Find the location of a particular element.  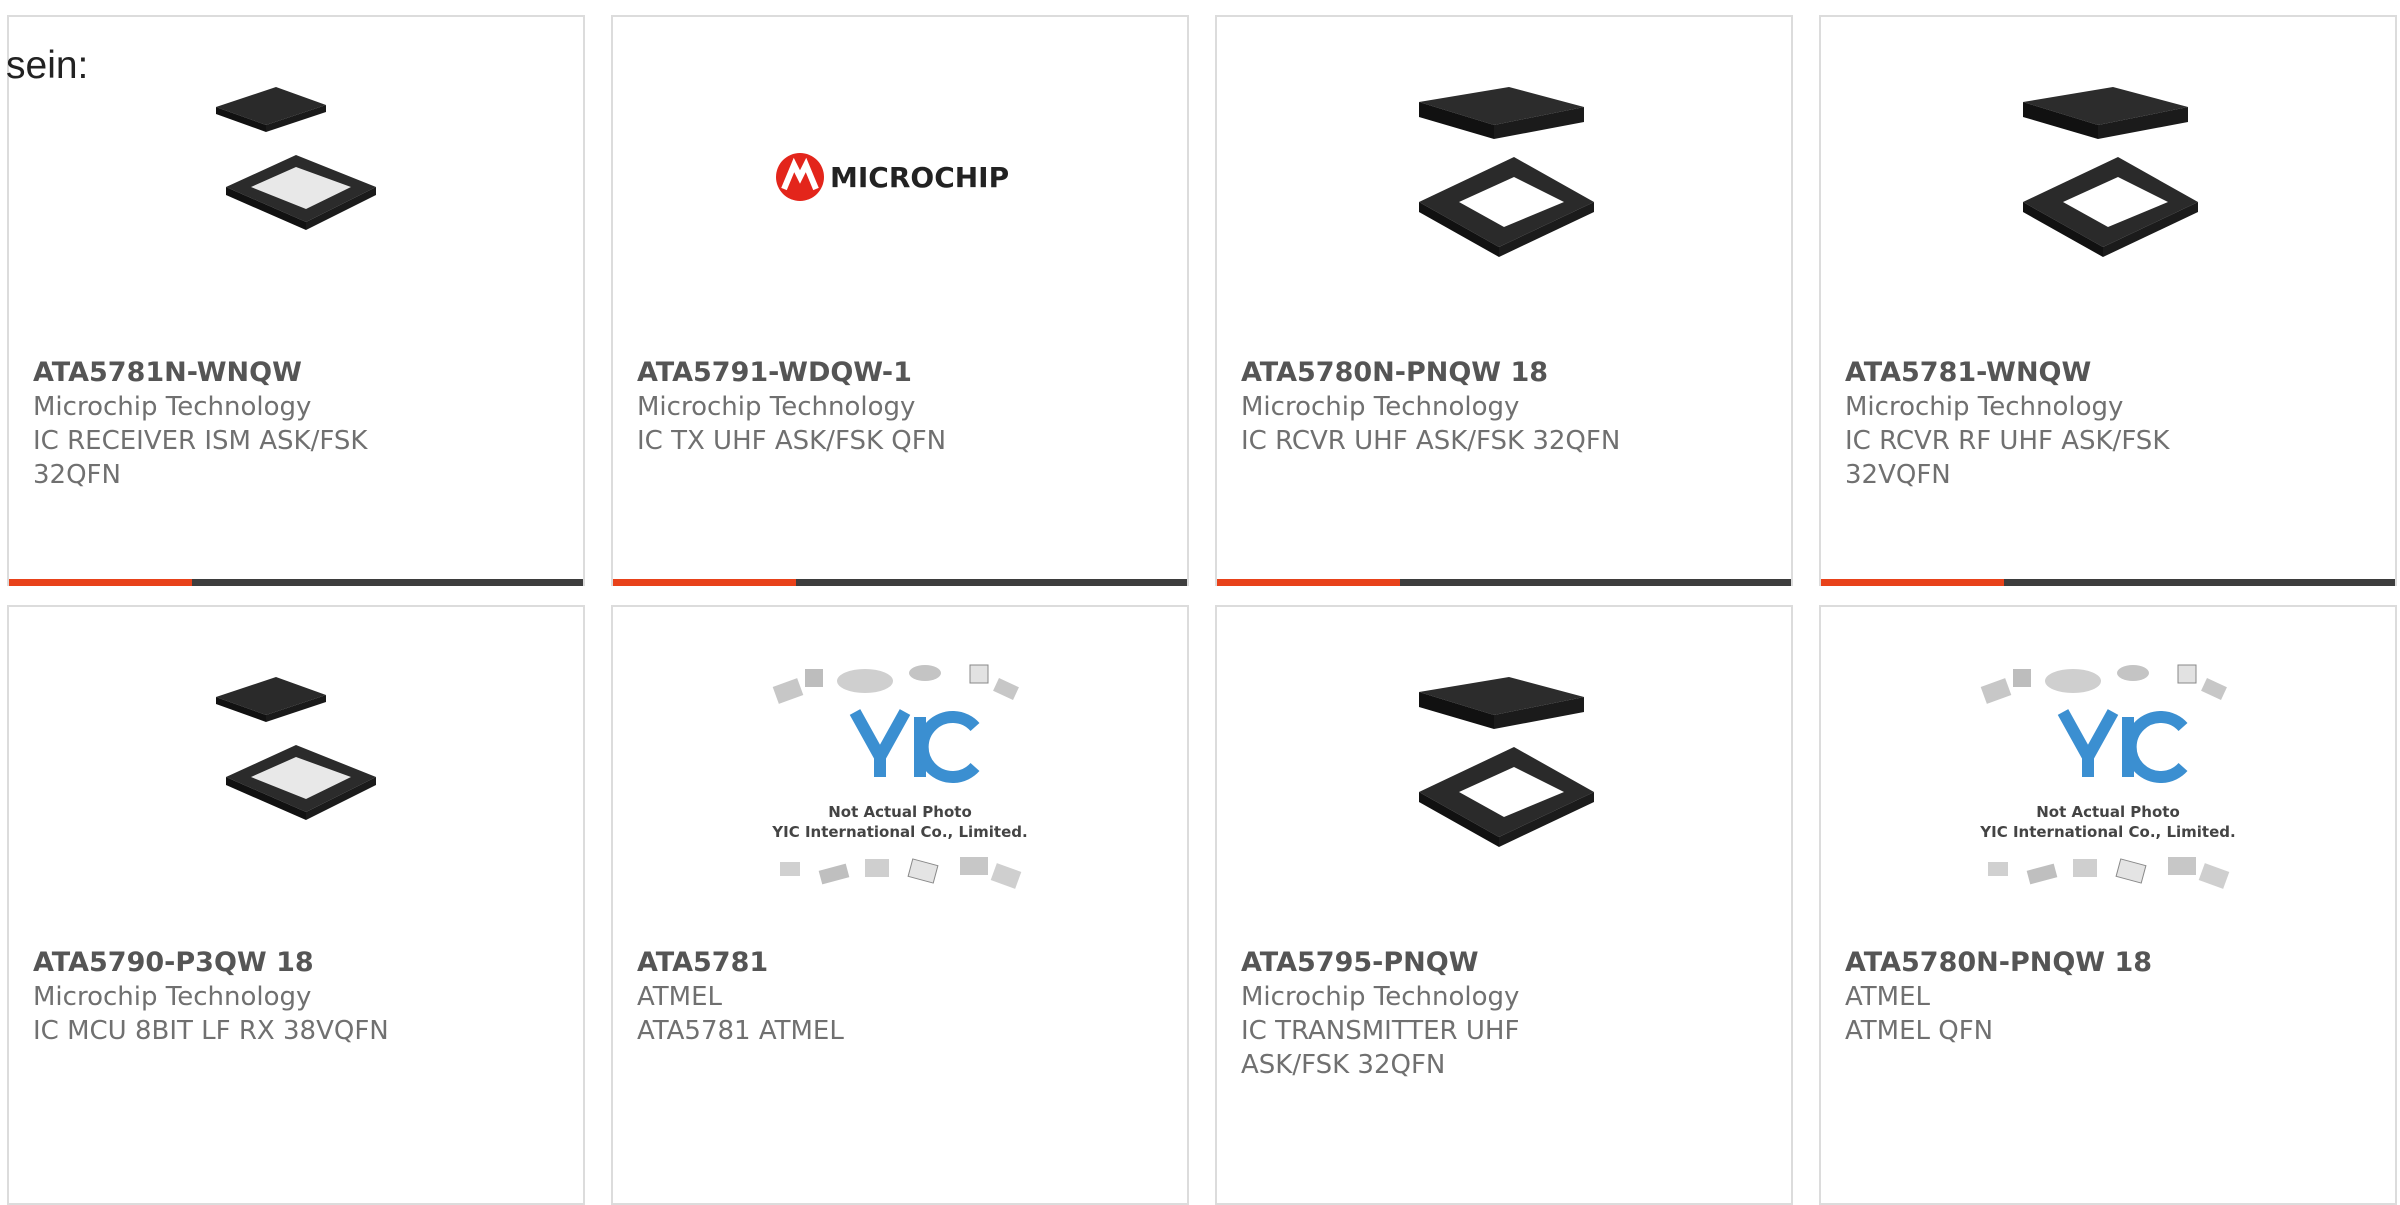

microchip-logo-icon: MICROCHIP is located at coordinates (892, 177).